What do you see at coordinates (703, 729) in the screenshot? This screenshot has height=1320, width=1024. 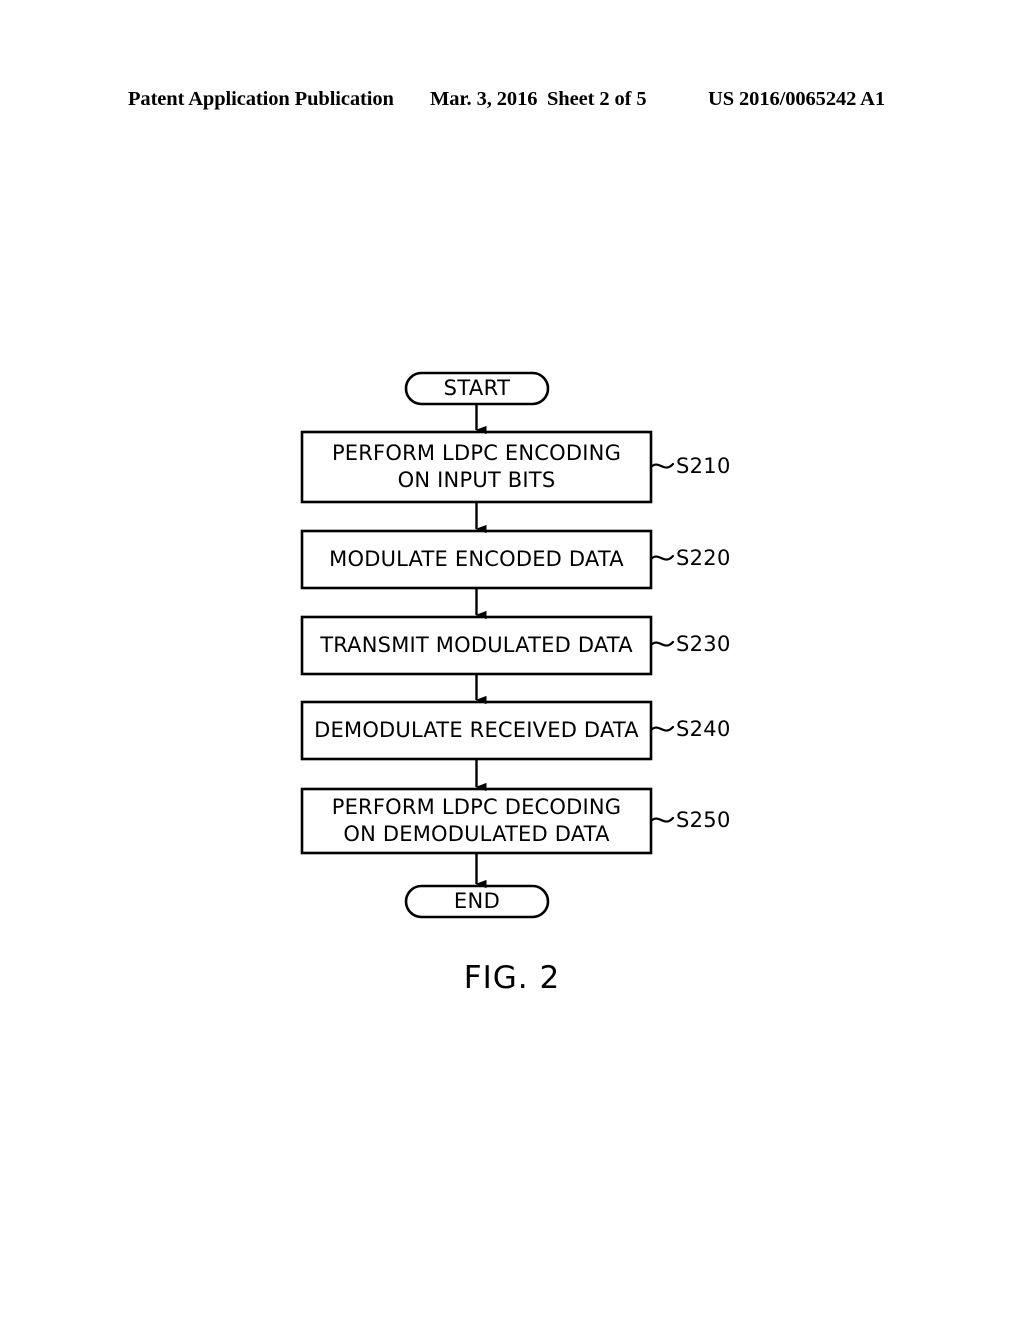 I see `step-reference-s240: S240` at bounding box center [703, 729].